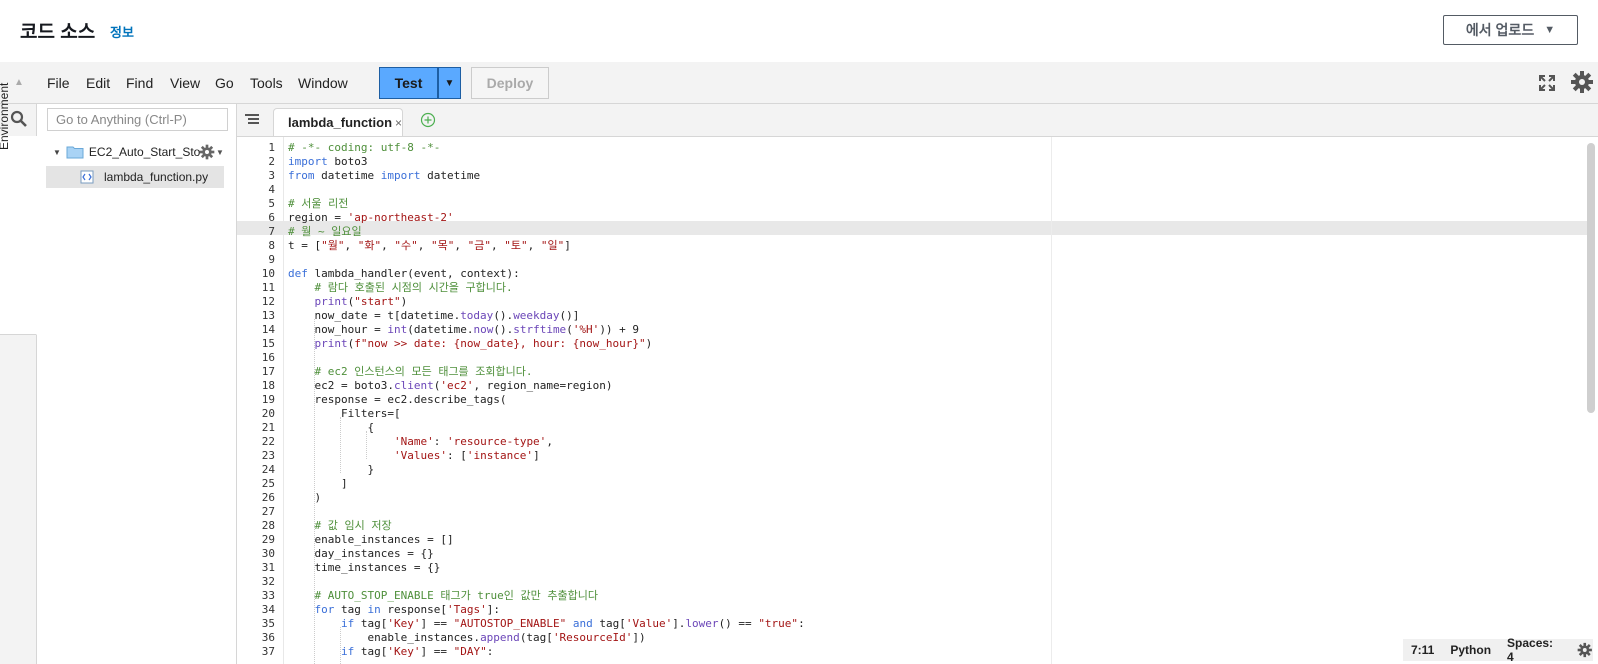 This screenshot has height=664, width=1598. I want to click on line-number: 26, so click(268, 497).